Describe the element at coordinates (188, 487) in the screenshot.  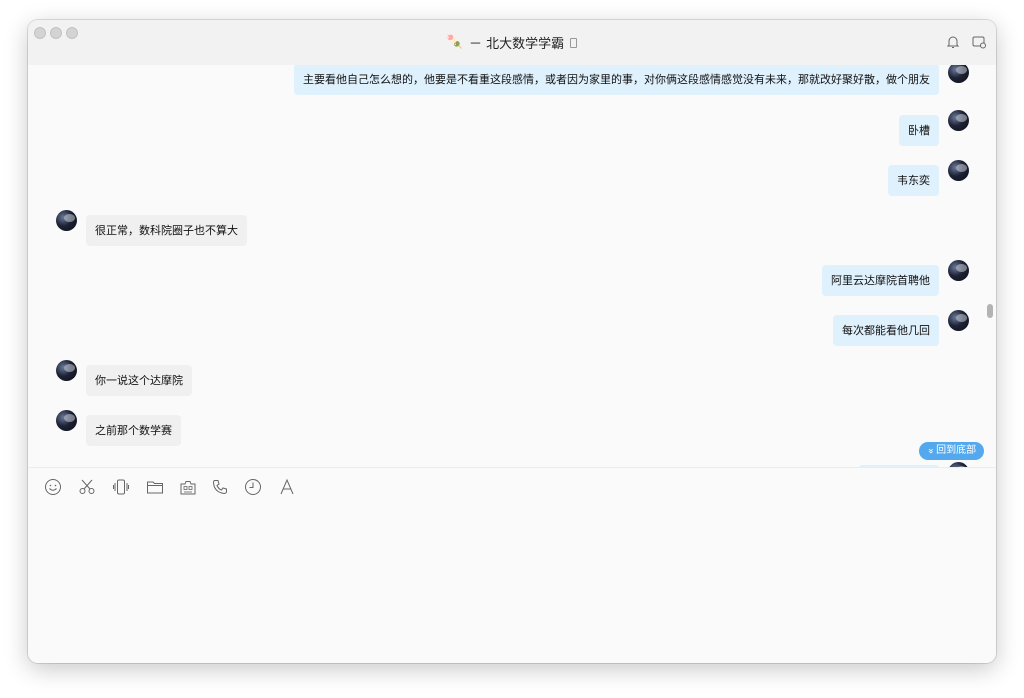
I see `screenshot-icon` at that location.